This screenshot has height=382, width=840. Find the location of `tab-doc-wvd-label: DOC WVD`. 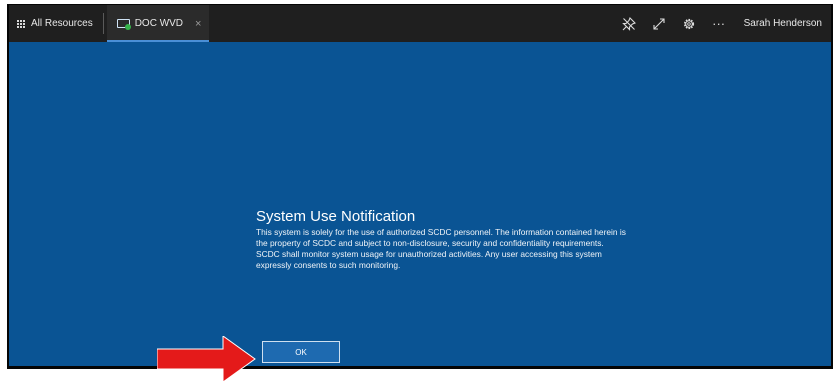

tab-doc-wvd-label: DOC WVD is located at coordinates (159, 23).